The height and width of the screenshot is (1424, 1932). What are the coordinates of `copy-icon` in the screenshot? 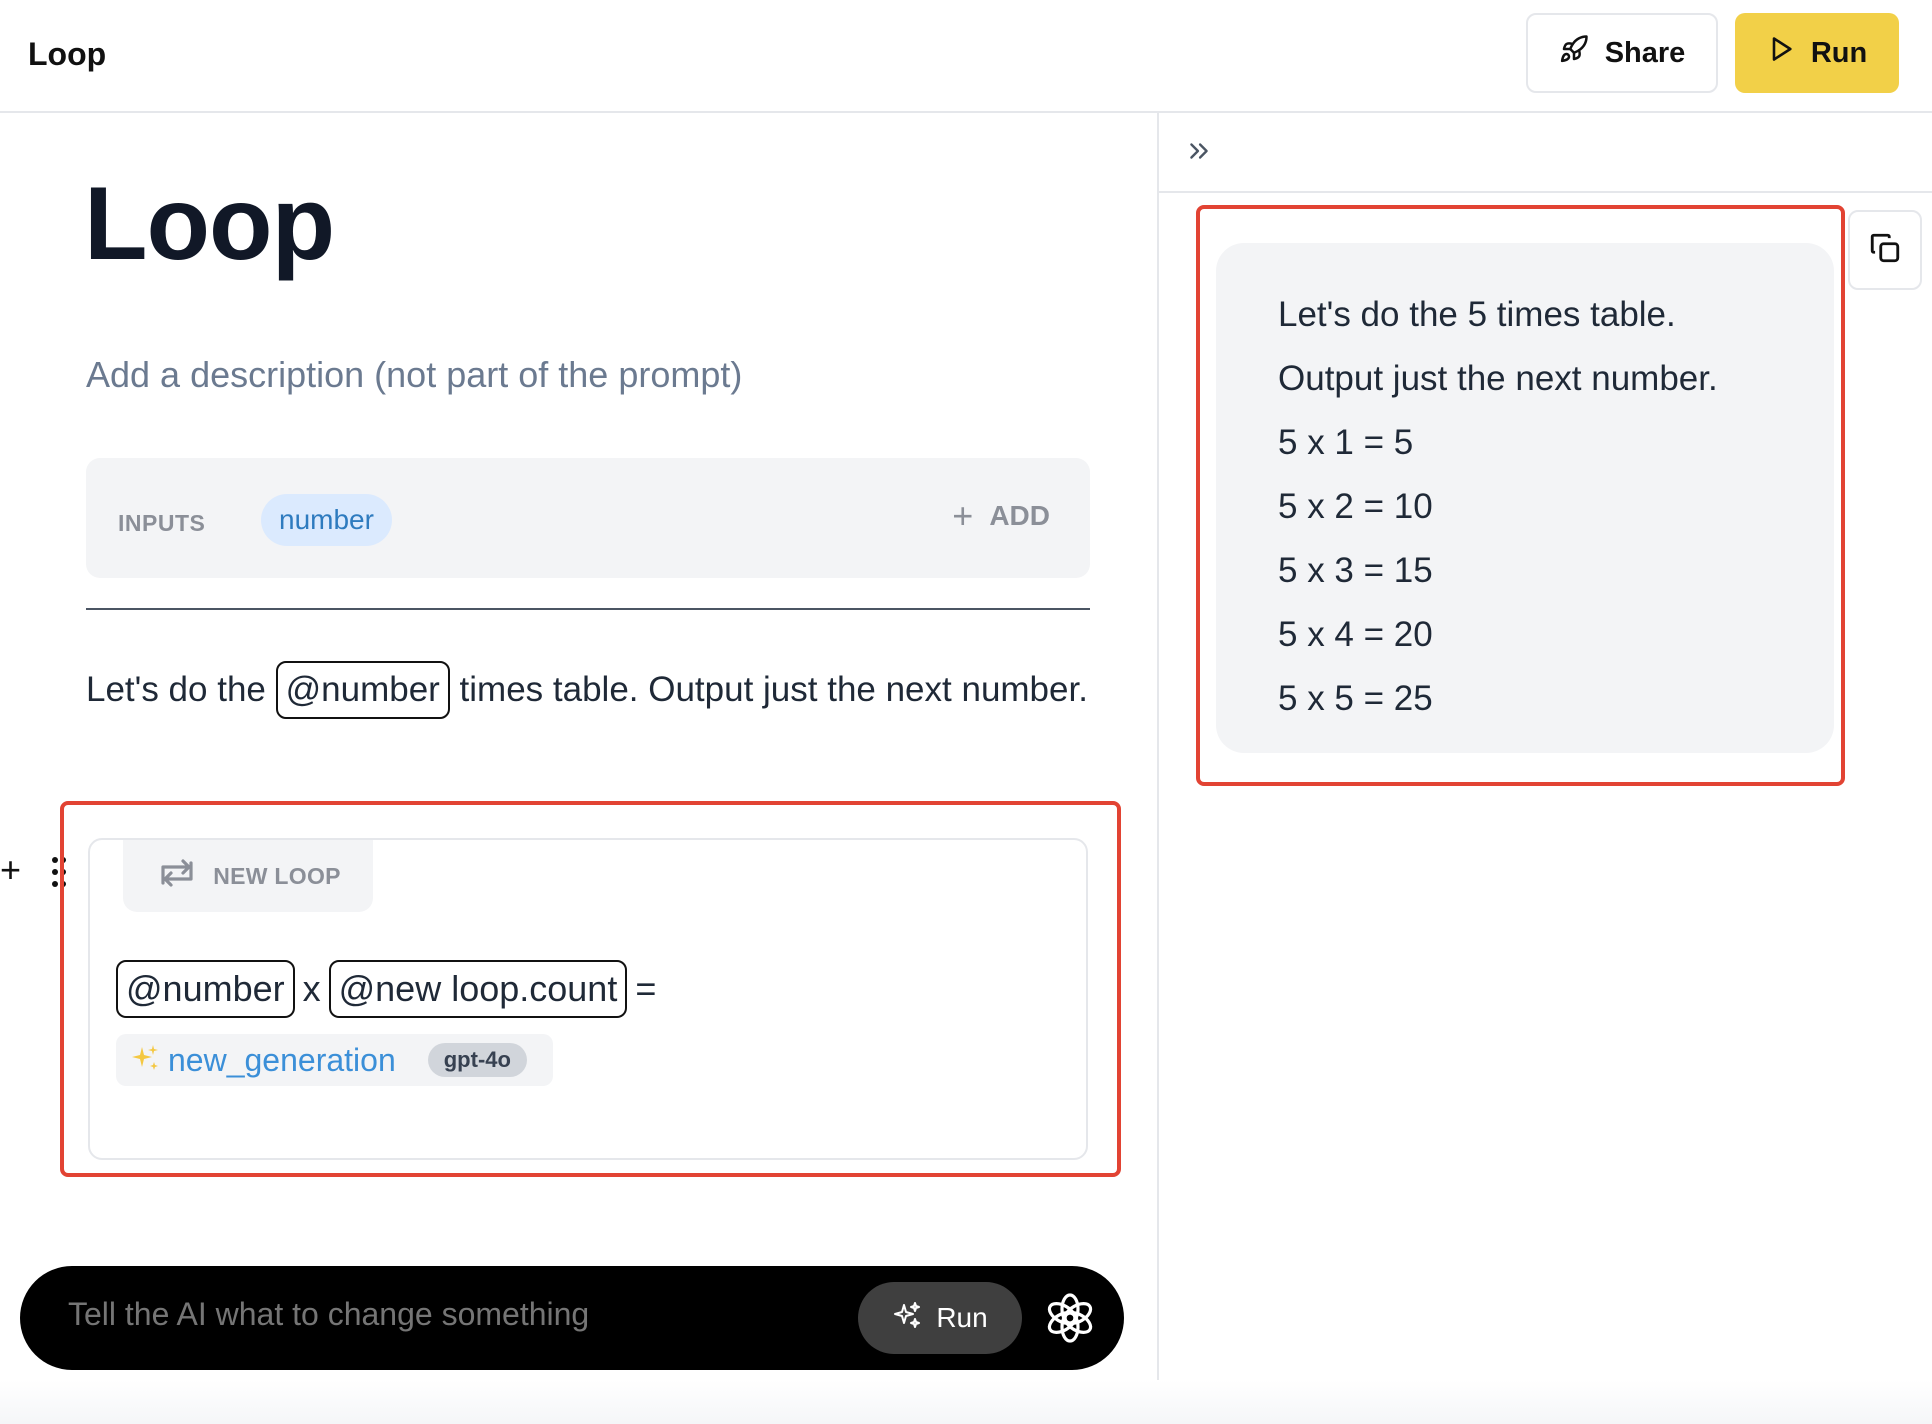 It's located at (1885, 250).